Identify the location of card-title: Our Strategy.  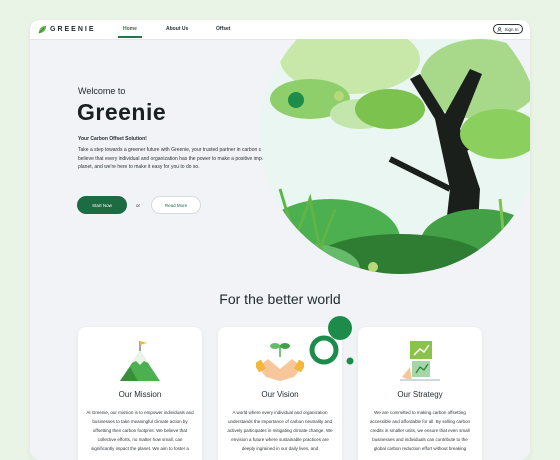
(420, 394).